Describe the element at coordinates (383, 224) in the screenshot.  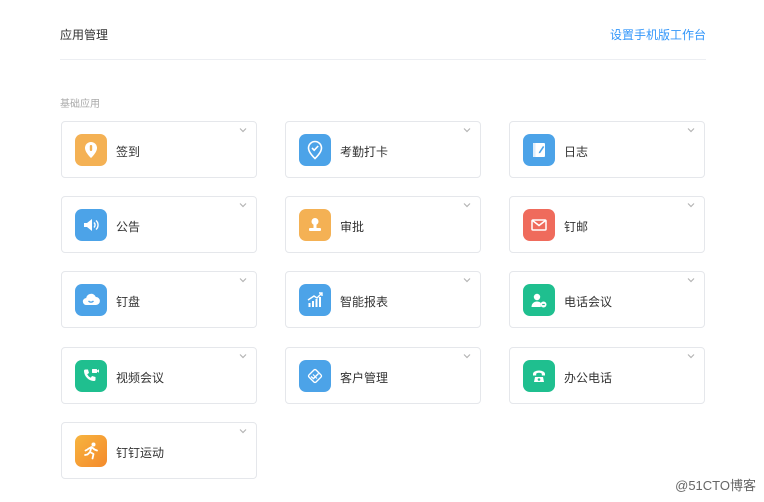
I see `app-card-approval: 审批` at that location.